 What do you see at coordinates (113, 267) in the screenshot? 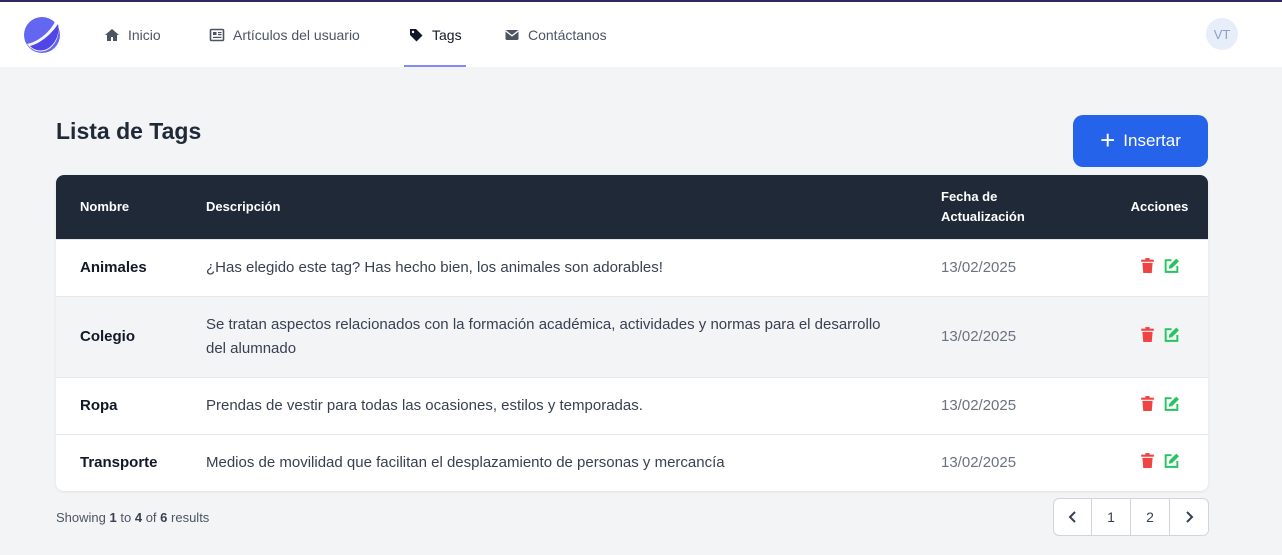
I see `cell-name: Animales` at bounding box center [113, 267].